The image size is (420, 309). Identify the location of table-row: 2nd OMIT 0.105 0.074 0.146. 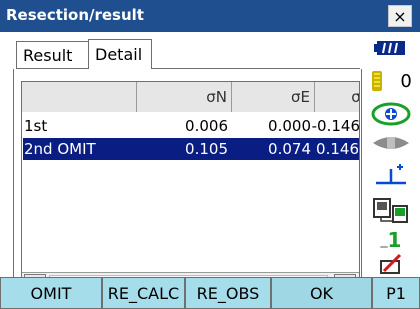
(190, 149).